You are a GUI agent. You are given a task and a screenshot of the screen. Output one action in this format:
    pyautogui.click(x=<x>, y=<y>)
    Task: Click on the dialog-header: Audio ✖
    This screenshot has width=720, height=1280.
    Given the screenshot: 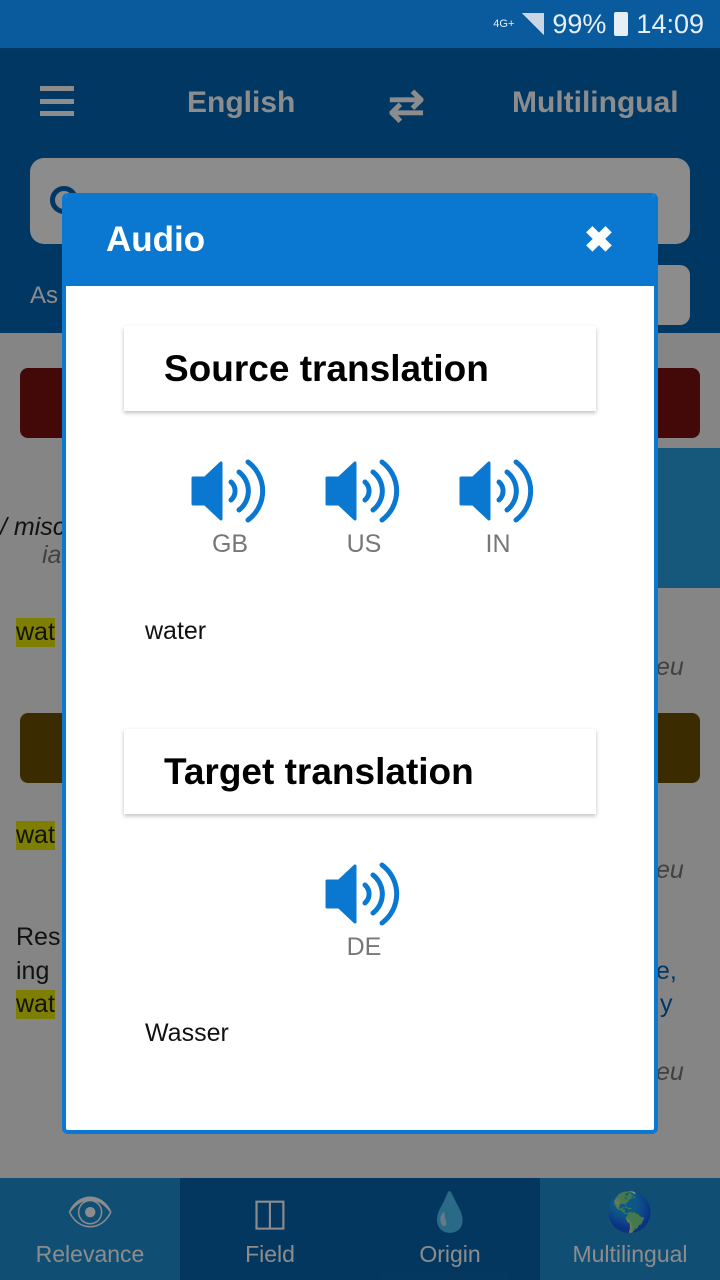 What is the action you would take?
    pyautogui.click(x=360, y=239)
    